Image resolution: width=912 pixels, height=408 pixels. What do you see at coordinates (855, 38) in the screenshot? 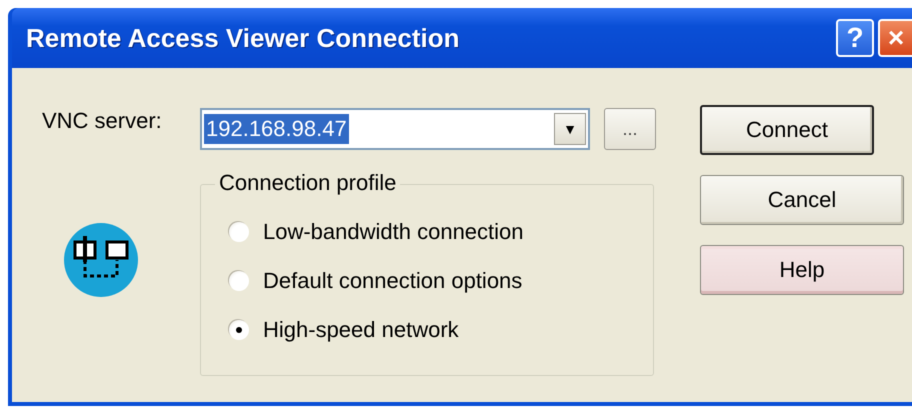
I see `help-button: ?` at bounding box center [855, 38].